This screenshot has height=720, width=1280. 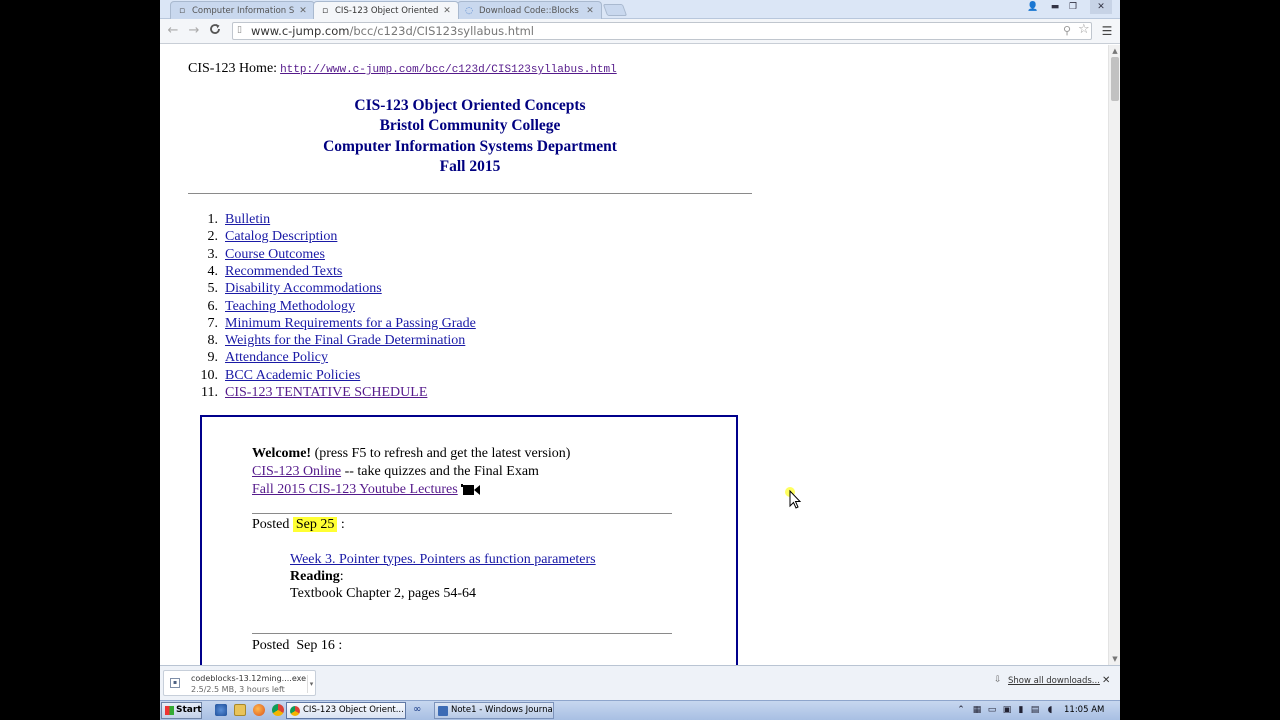 I want to click on chevron-down-icon: ▾, so click(x=311, y=684).